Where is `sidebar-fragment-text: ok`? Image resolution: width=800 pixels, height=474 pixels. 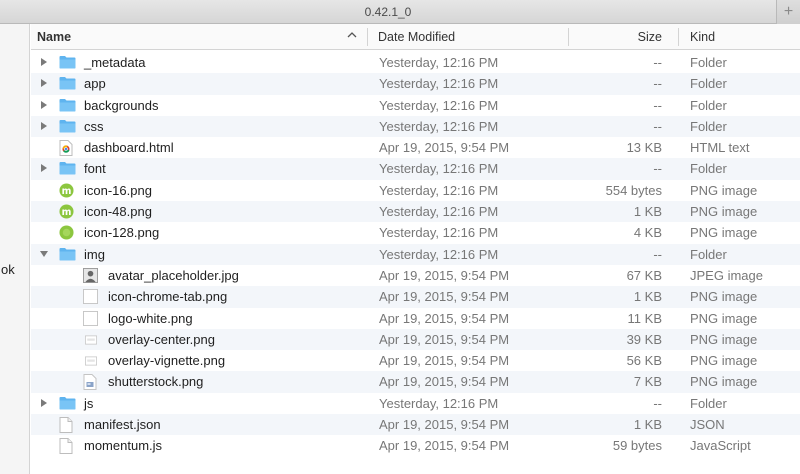 sidebar-fragment-text: ok is located at coordinates (8, 269).